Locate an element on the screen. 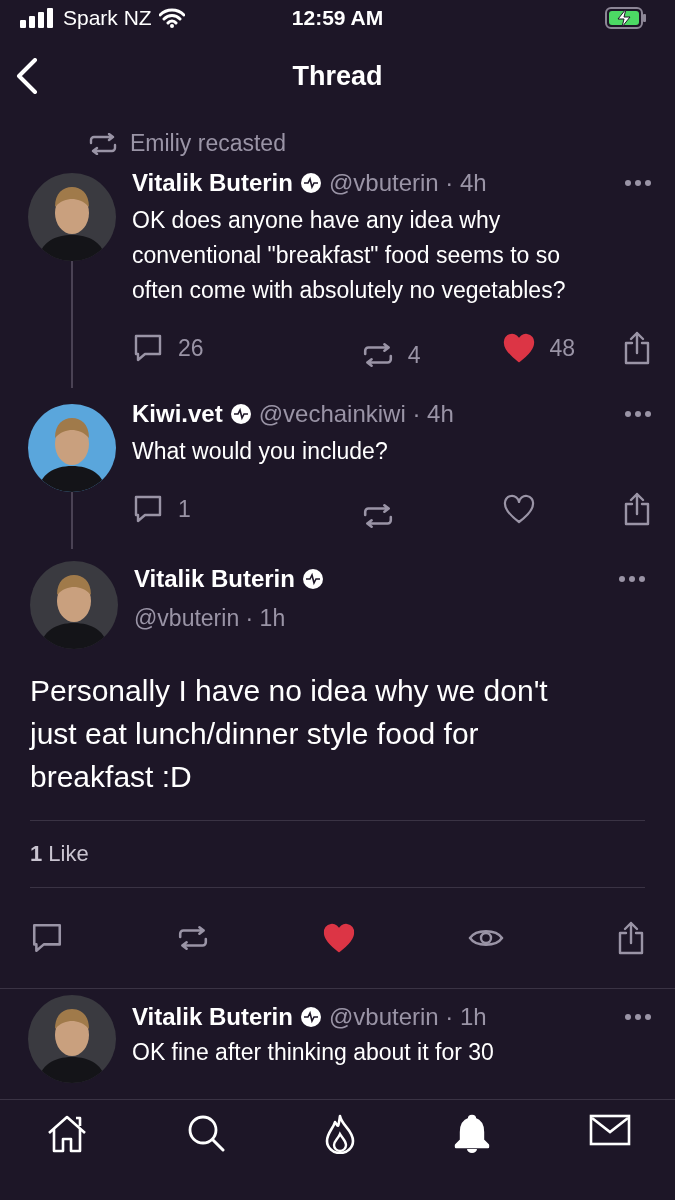 The width and height of the screenshot is (675, 1200). post-text: OK does anyone have any idea why conventional "breakfast" food seems to so often come with absolutely no vegetables? is located at coordinates (349, 255).